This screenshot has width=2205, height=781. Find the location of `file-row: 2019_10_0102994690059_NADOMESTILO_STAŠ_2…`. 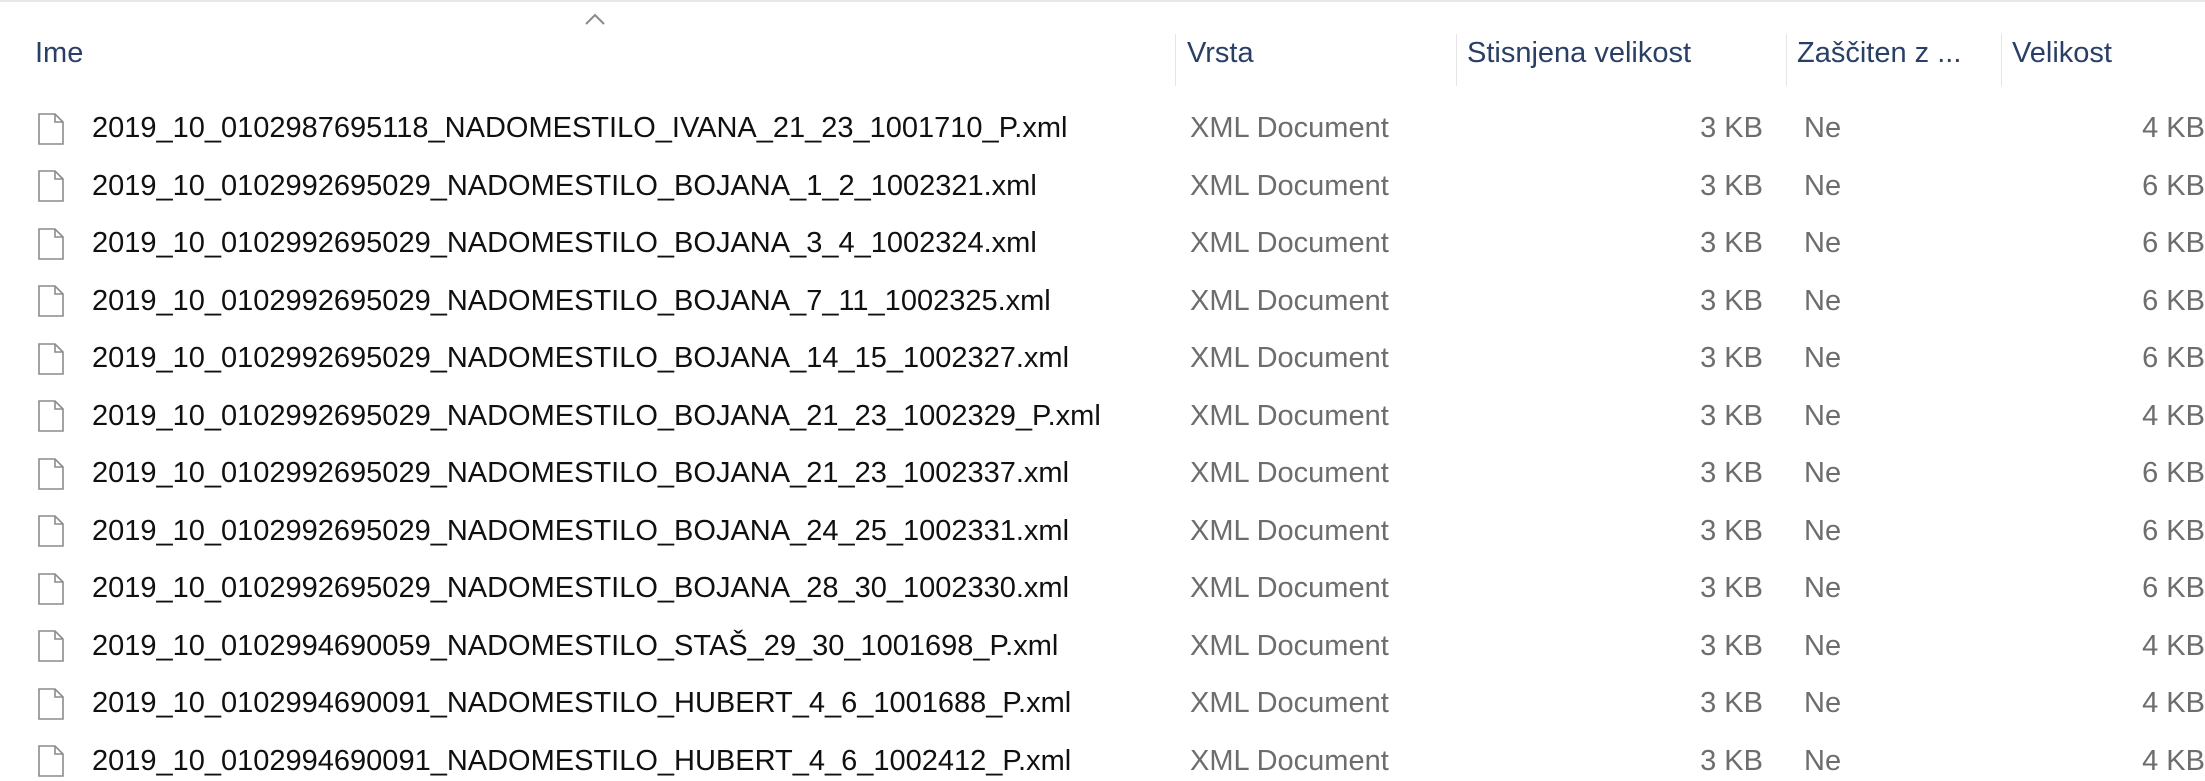

file-row: 2019_10_0102994690059_NADOMESTILO_STAŠ_2… is located at coordinates (1102, 647).